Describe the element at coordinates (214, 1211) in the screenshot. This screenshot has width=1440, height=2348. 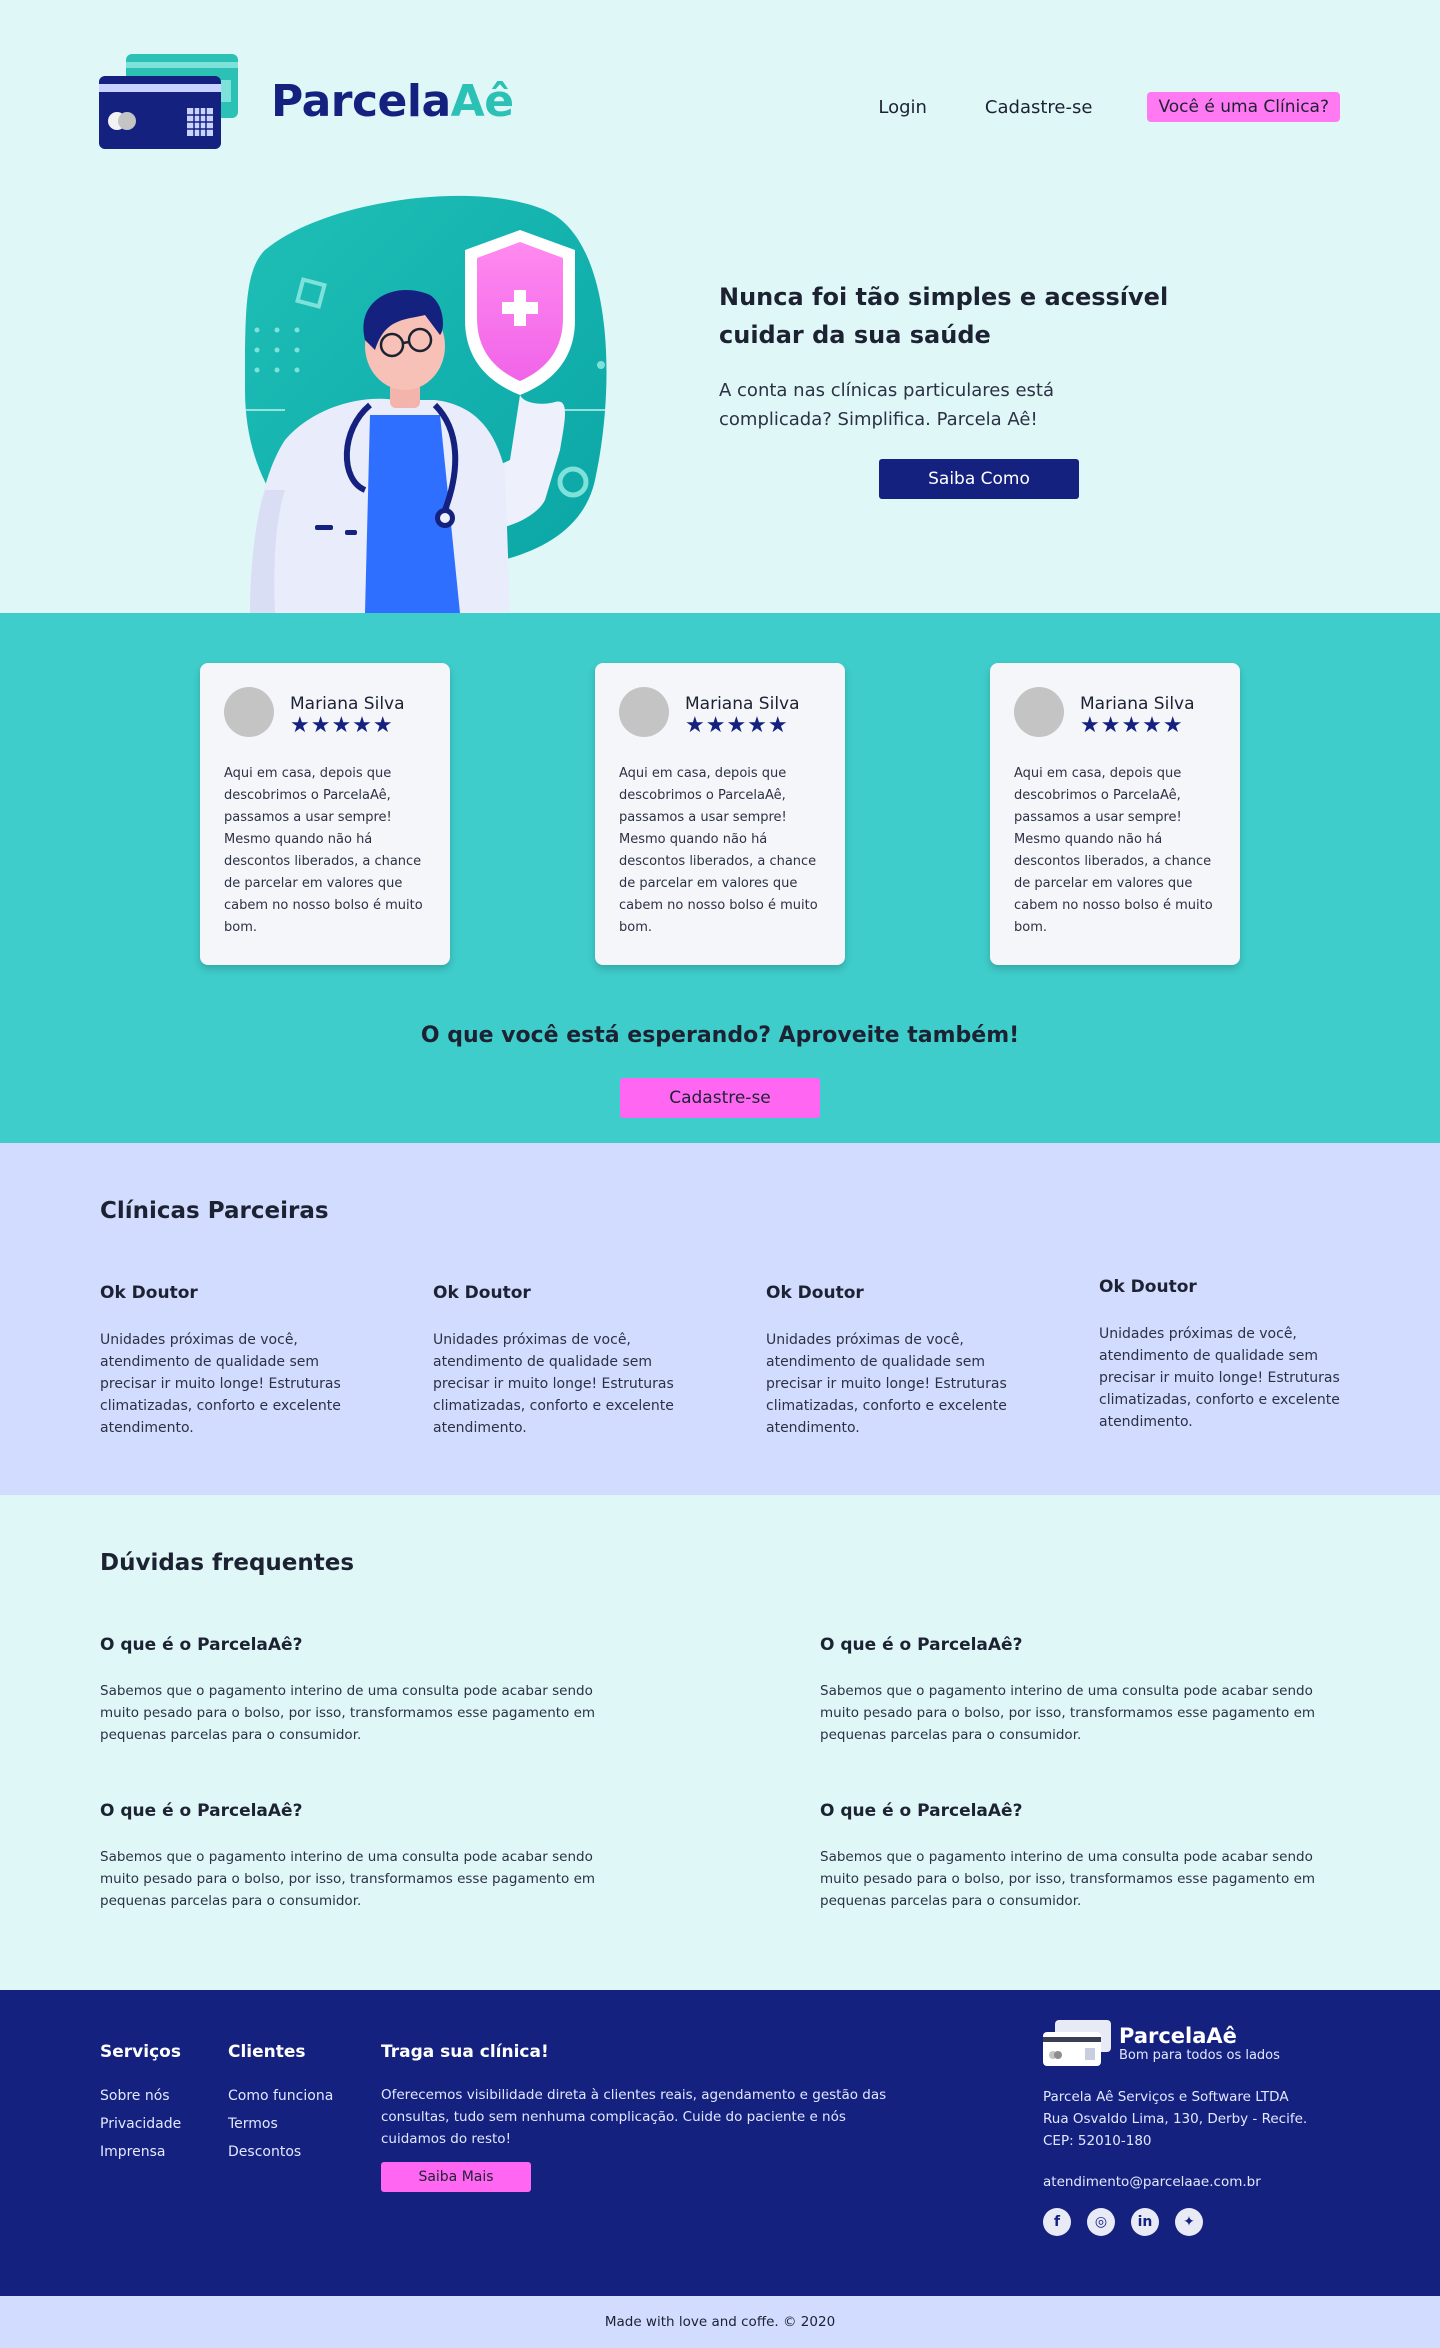
I see `clinics-title: Clínicas Parceiras` at that location.